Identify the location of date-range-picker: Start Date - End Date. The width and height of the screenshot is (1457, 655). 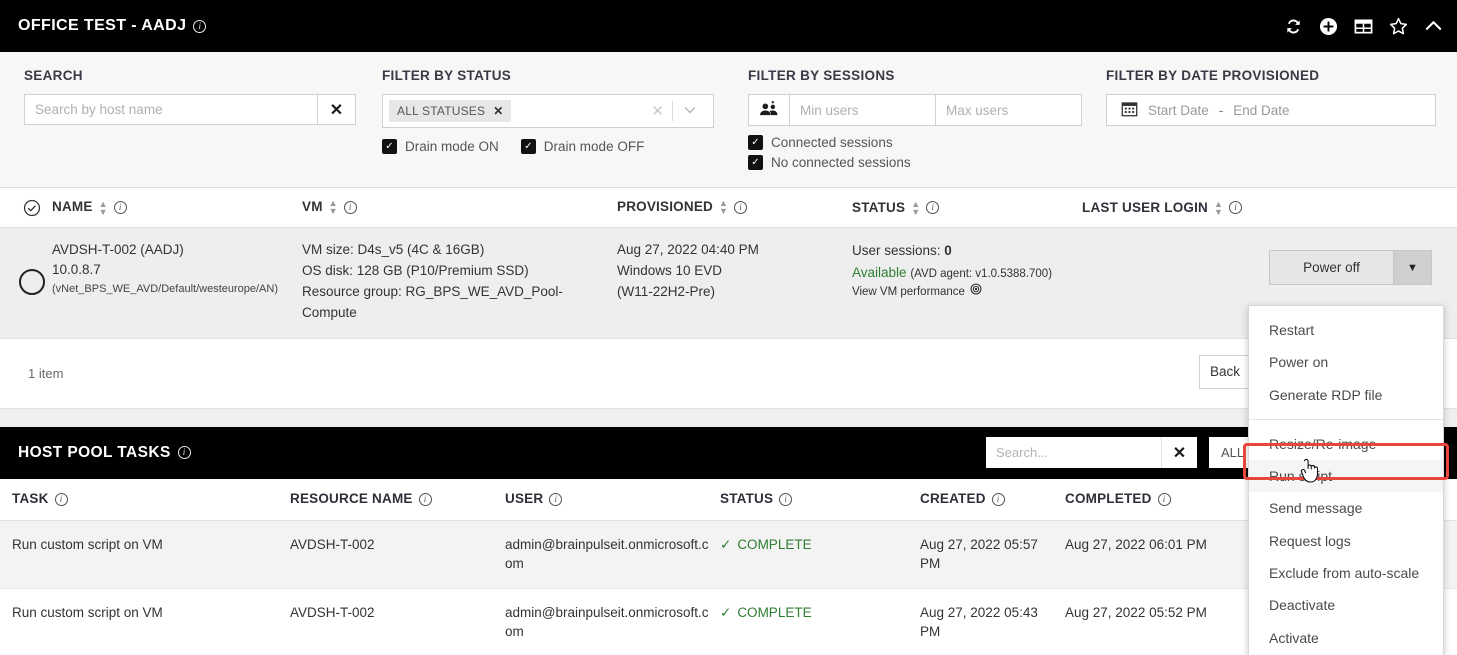
(1271, 110).